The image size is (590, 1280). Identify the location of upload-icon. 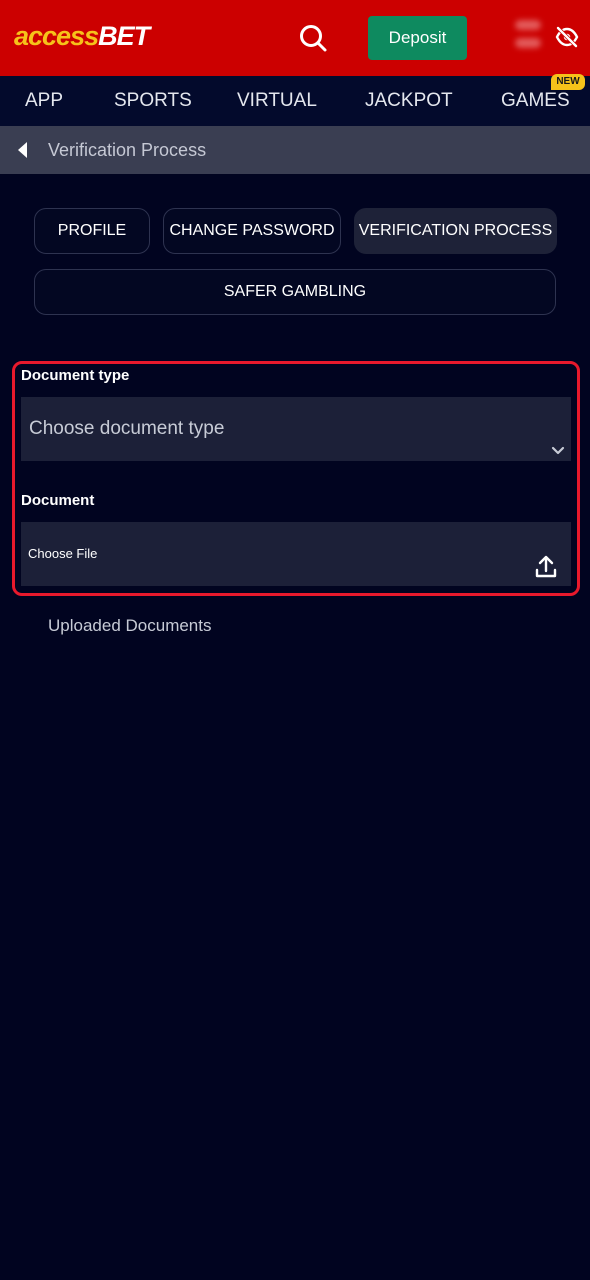
(546, 560).